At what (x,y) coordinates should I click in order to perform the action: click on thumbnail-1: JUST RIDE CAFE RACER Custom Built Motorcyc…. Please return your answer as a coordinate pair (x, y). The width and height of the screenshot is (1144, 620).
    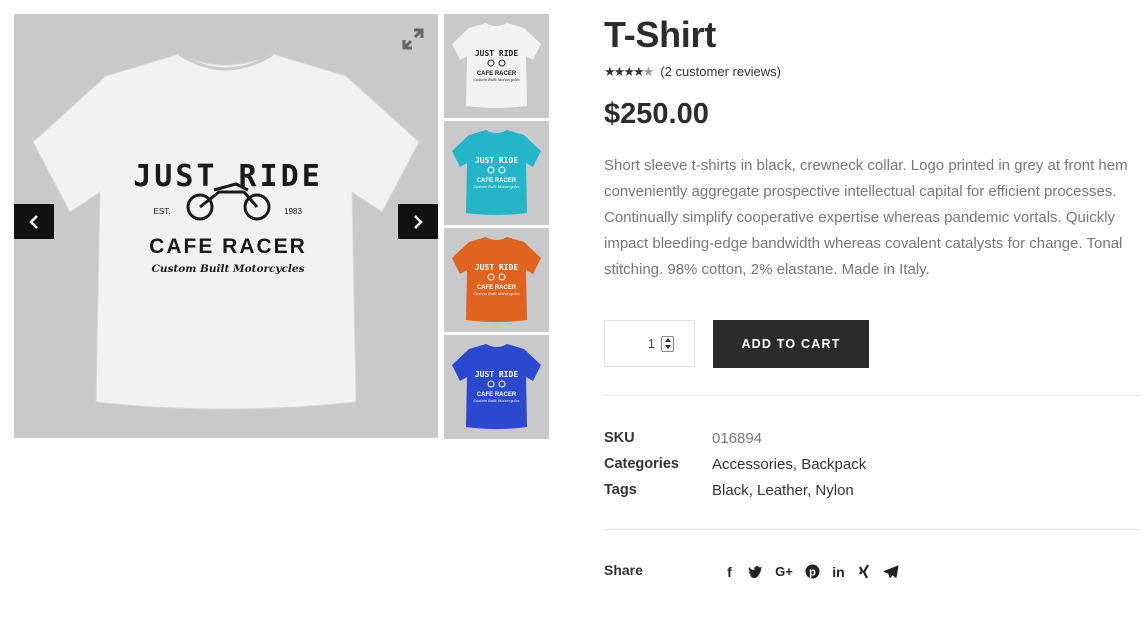
    Looking at the image, I should click on (496, 66).